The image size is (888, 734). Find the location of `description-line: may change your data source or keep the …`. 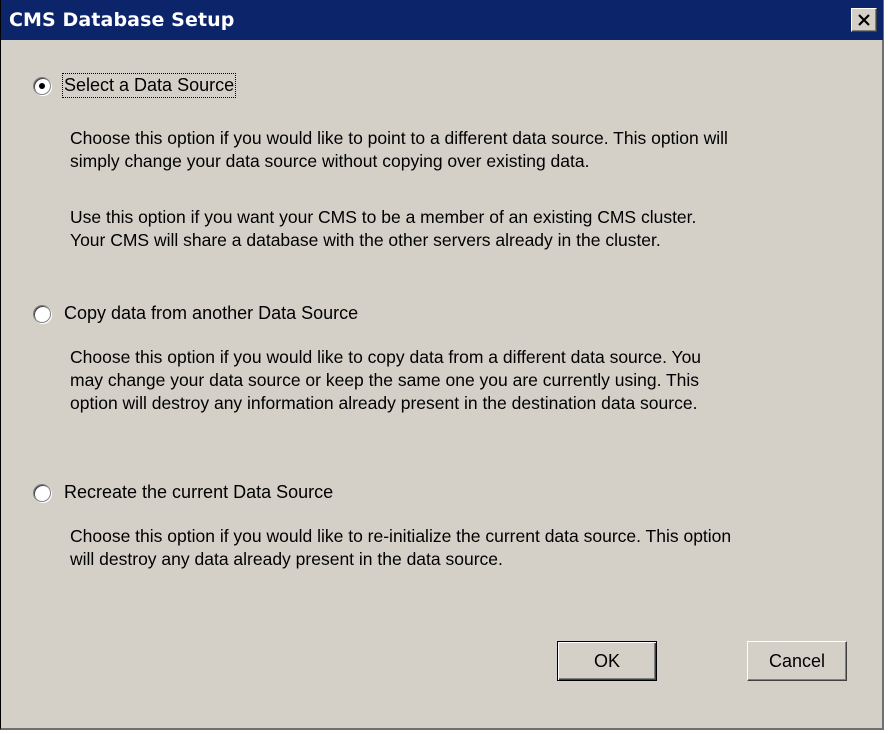

description-line: may change your data source or keep the … is located at coordinates (385, 380).